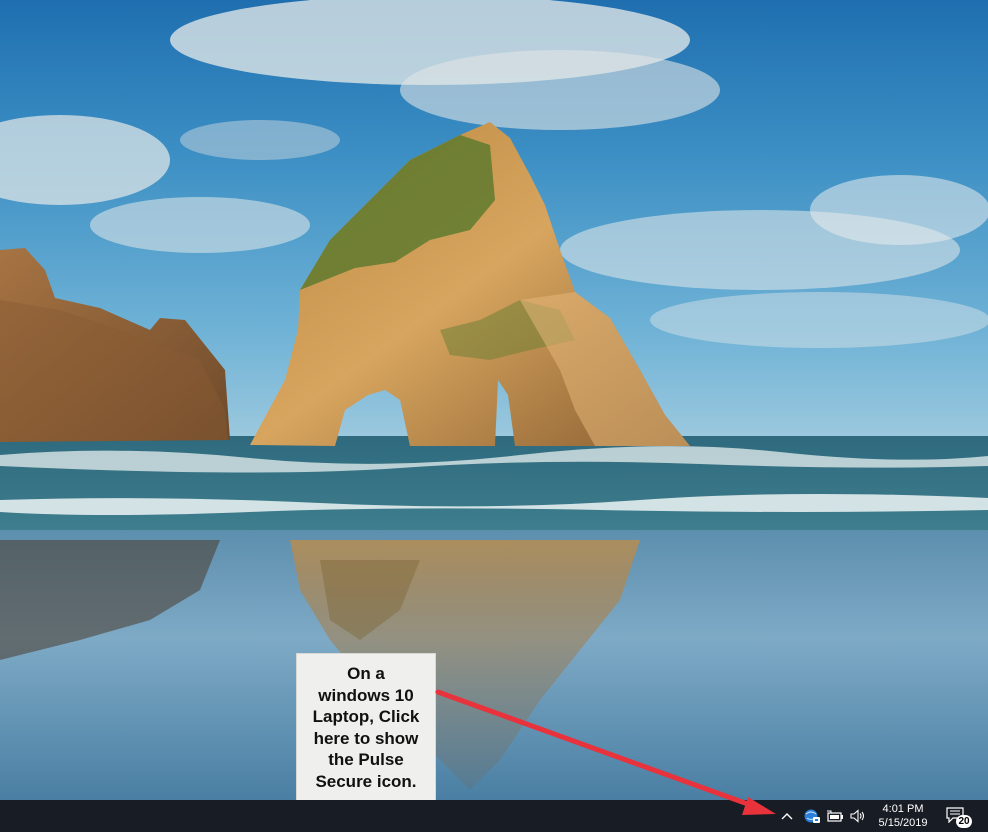 The width and height of the screenshot is (988, 832). What do you see at coordinates (366, 759) in the screenshot?
I see `callout-line: the Pulse` at bounding box center [366, 759].